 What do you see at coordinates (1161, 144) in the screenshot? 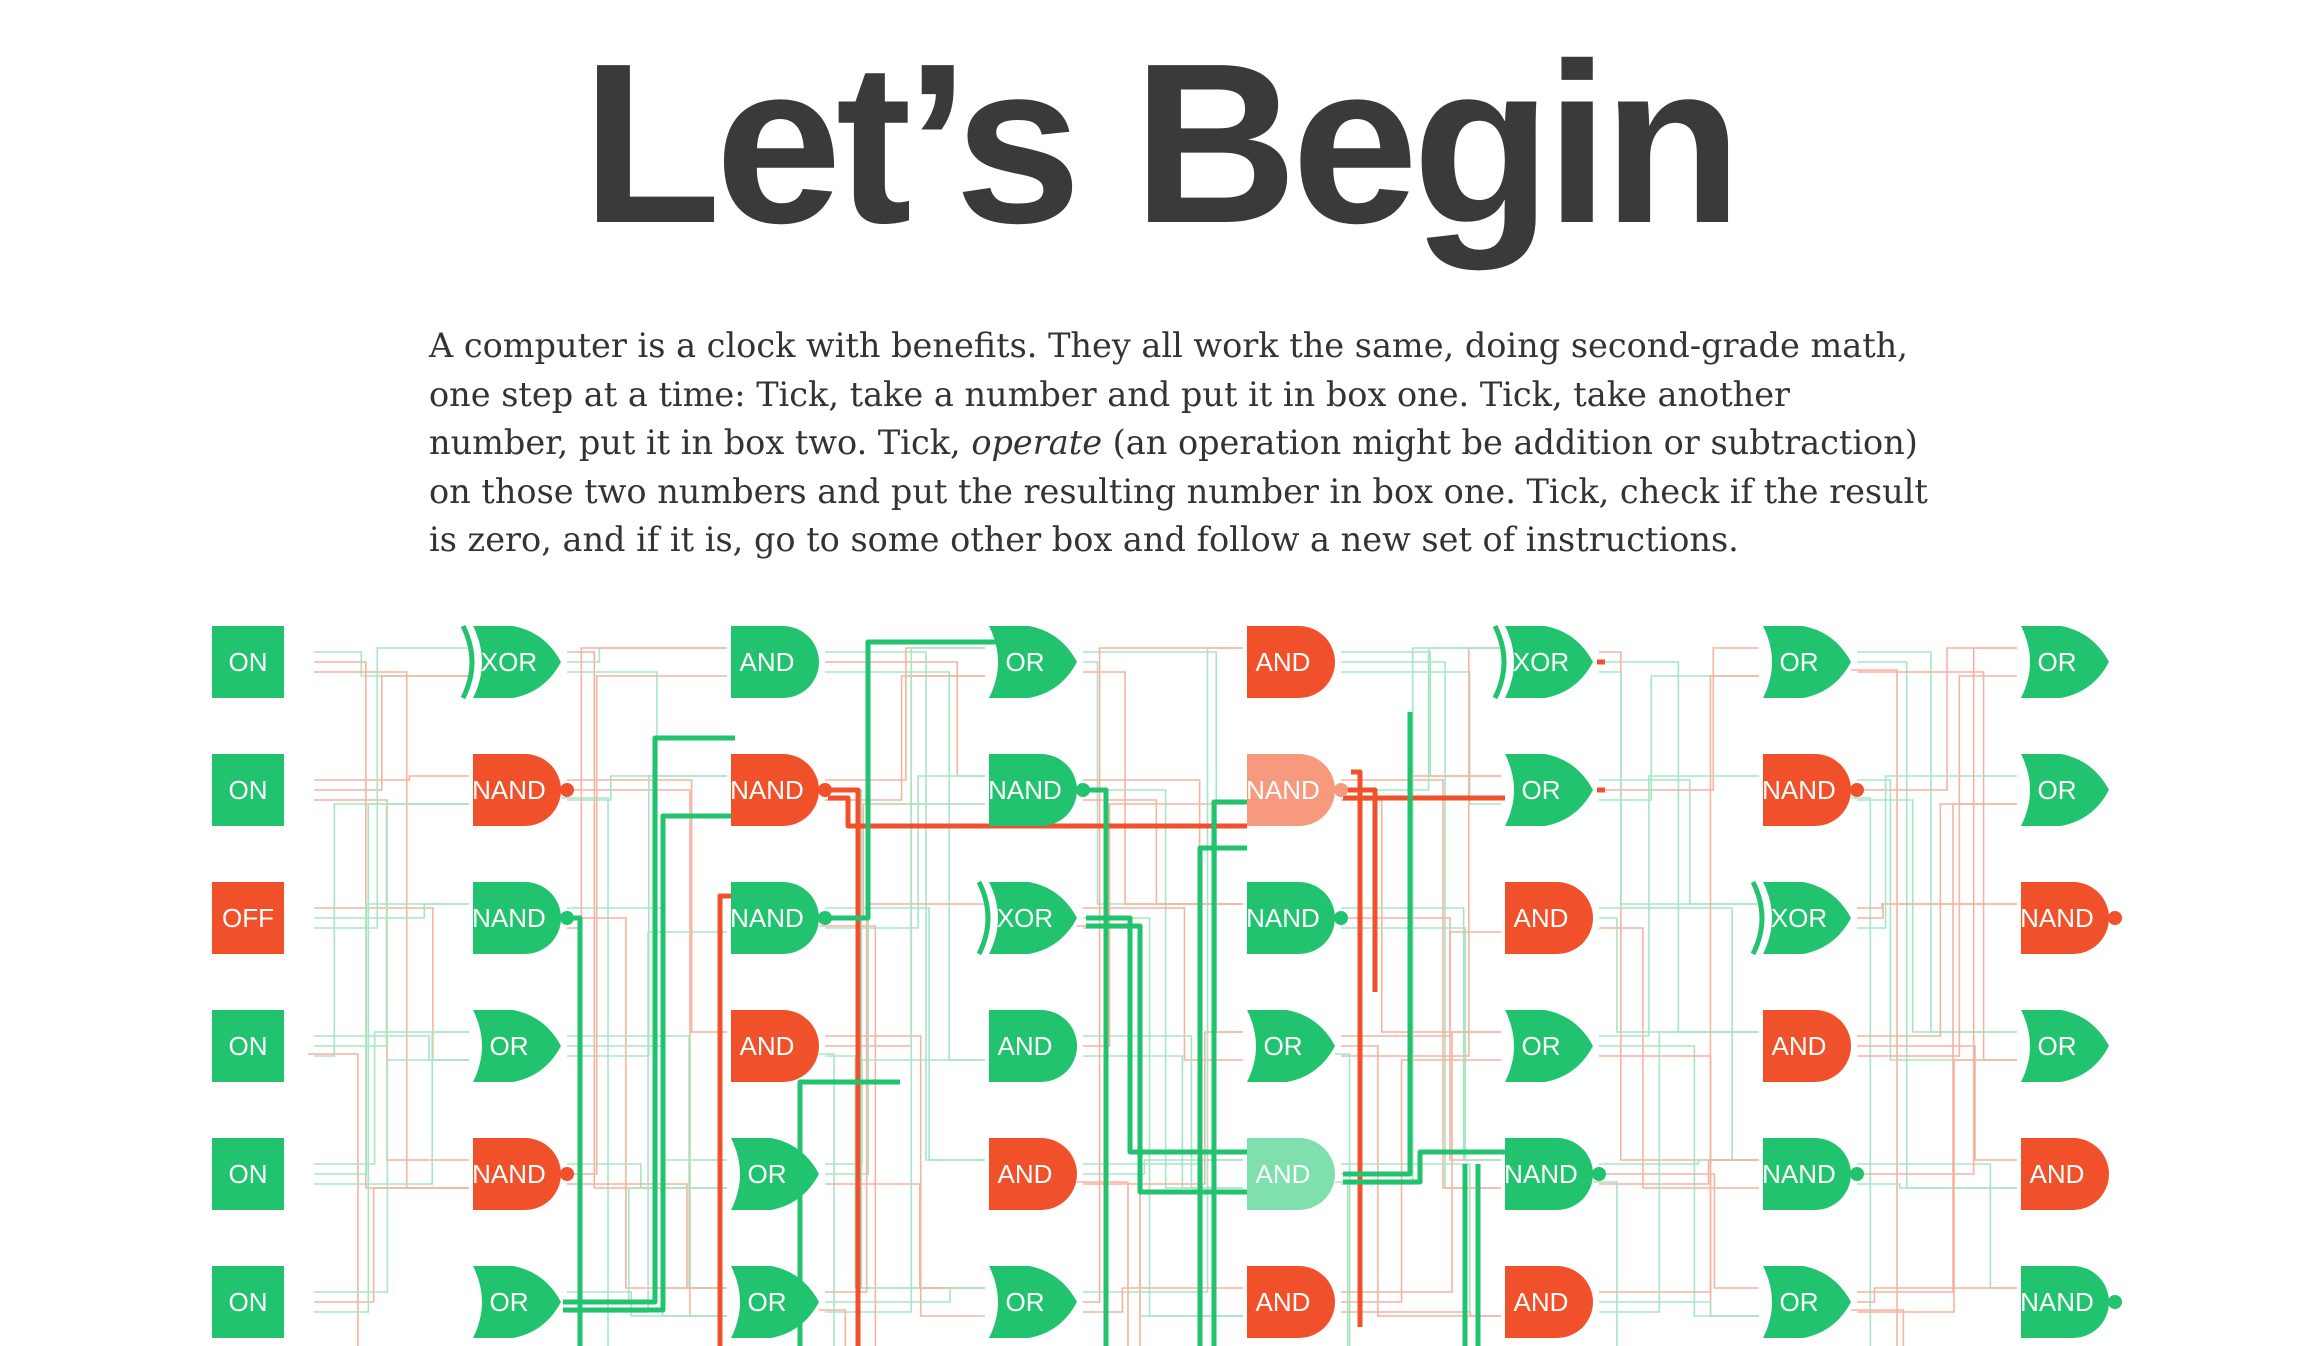
I see `page-title: Let’s Begin` at bounding box center [1161, 144].